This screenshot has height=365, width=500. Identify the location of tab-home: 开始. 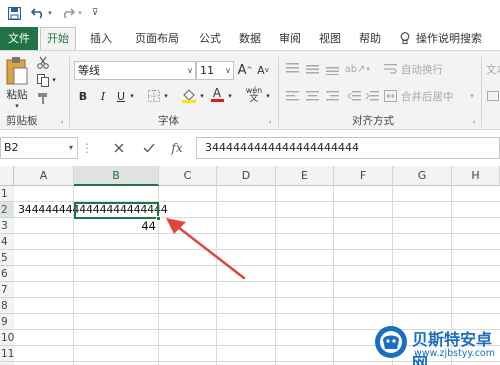
(58, 38).